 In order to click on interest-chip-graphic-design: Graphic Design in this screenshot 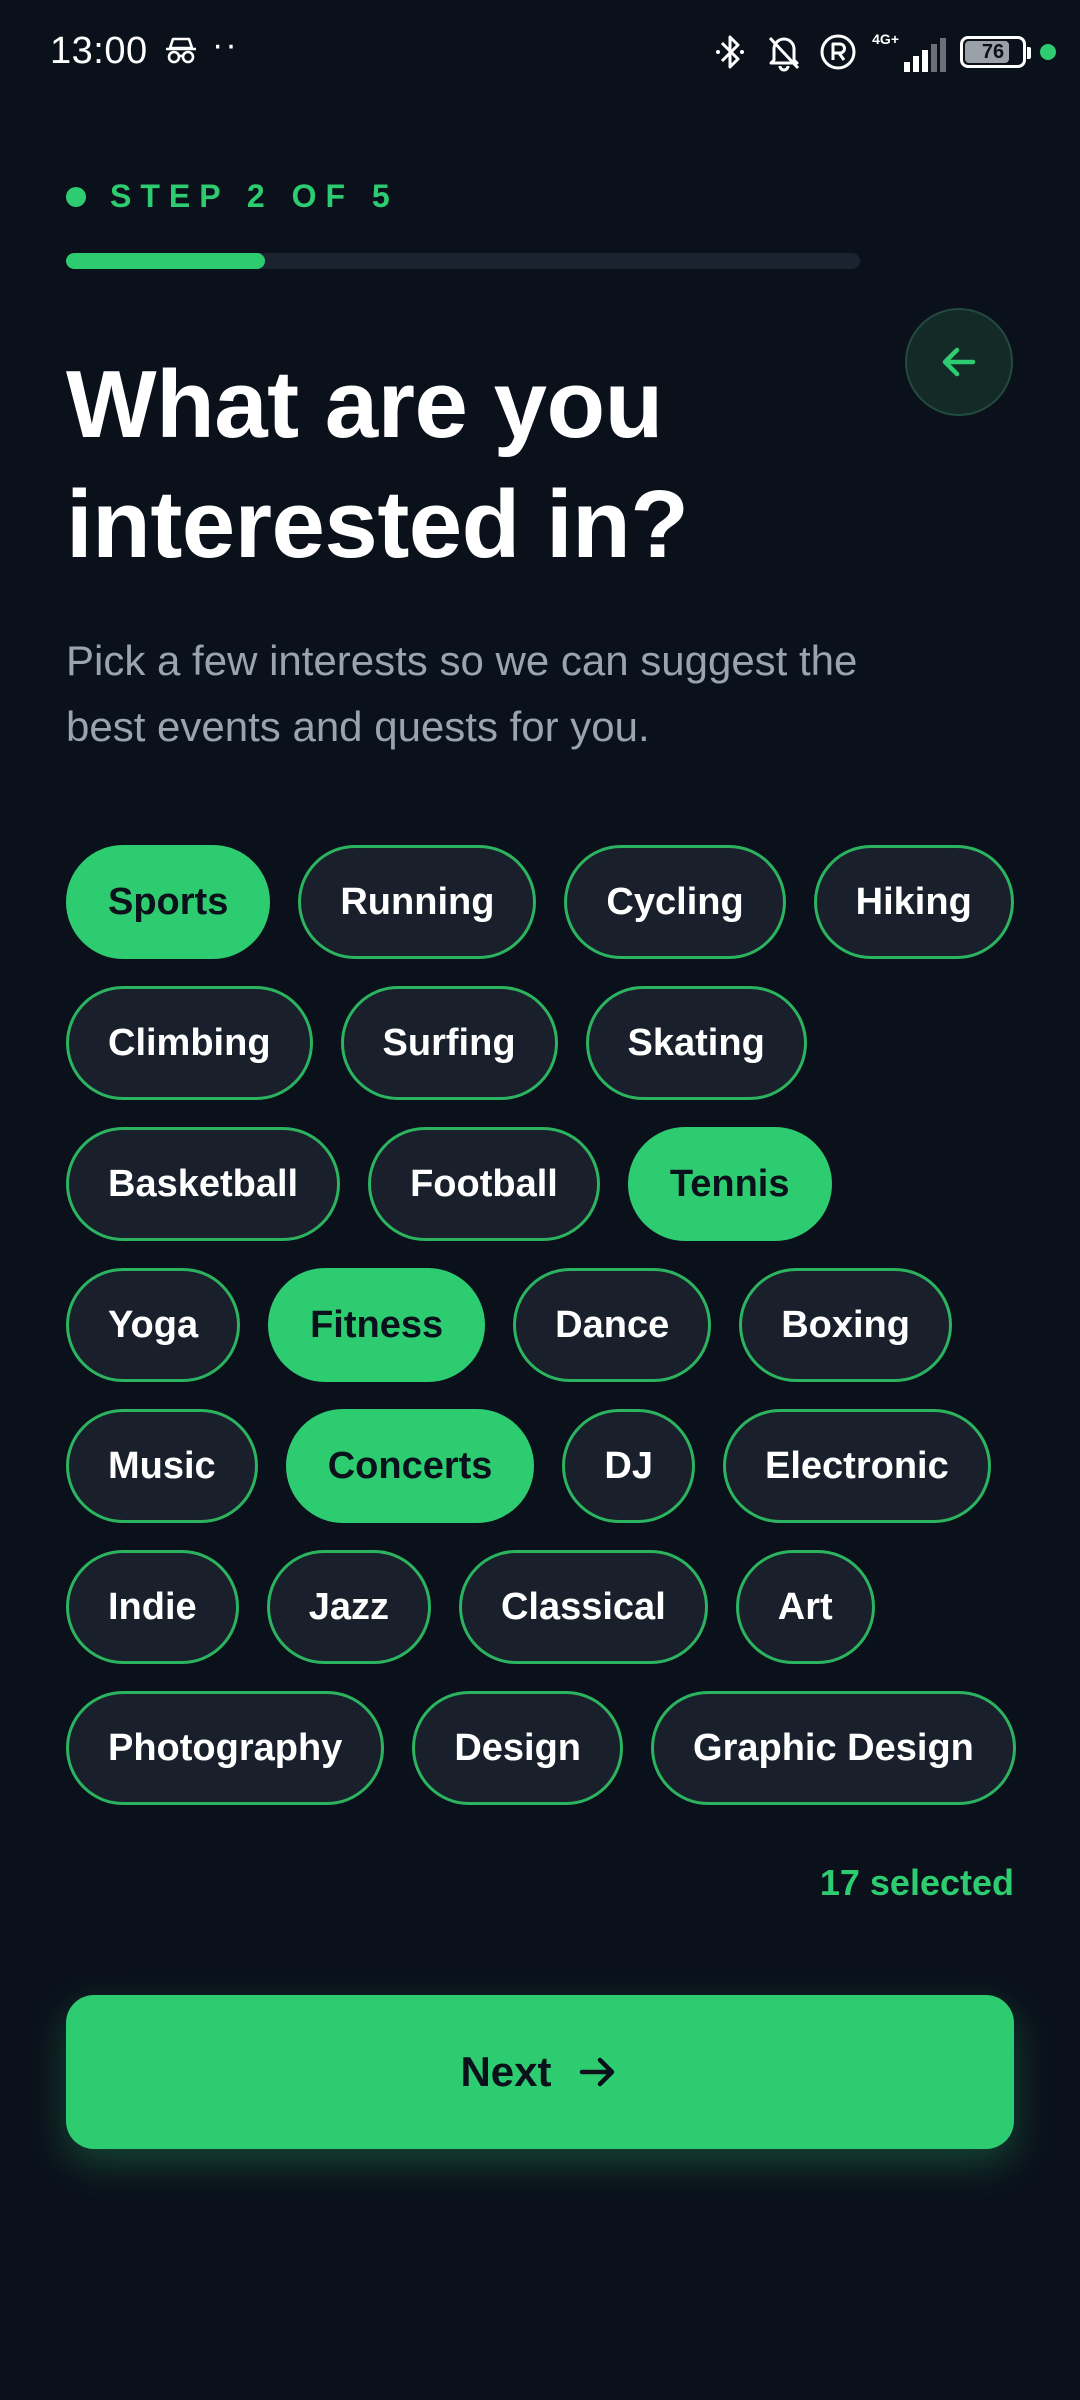, I will do `click(833, 1748)`.